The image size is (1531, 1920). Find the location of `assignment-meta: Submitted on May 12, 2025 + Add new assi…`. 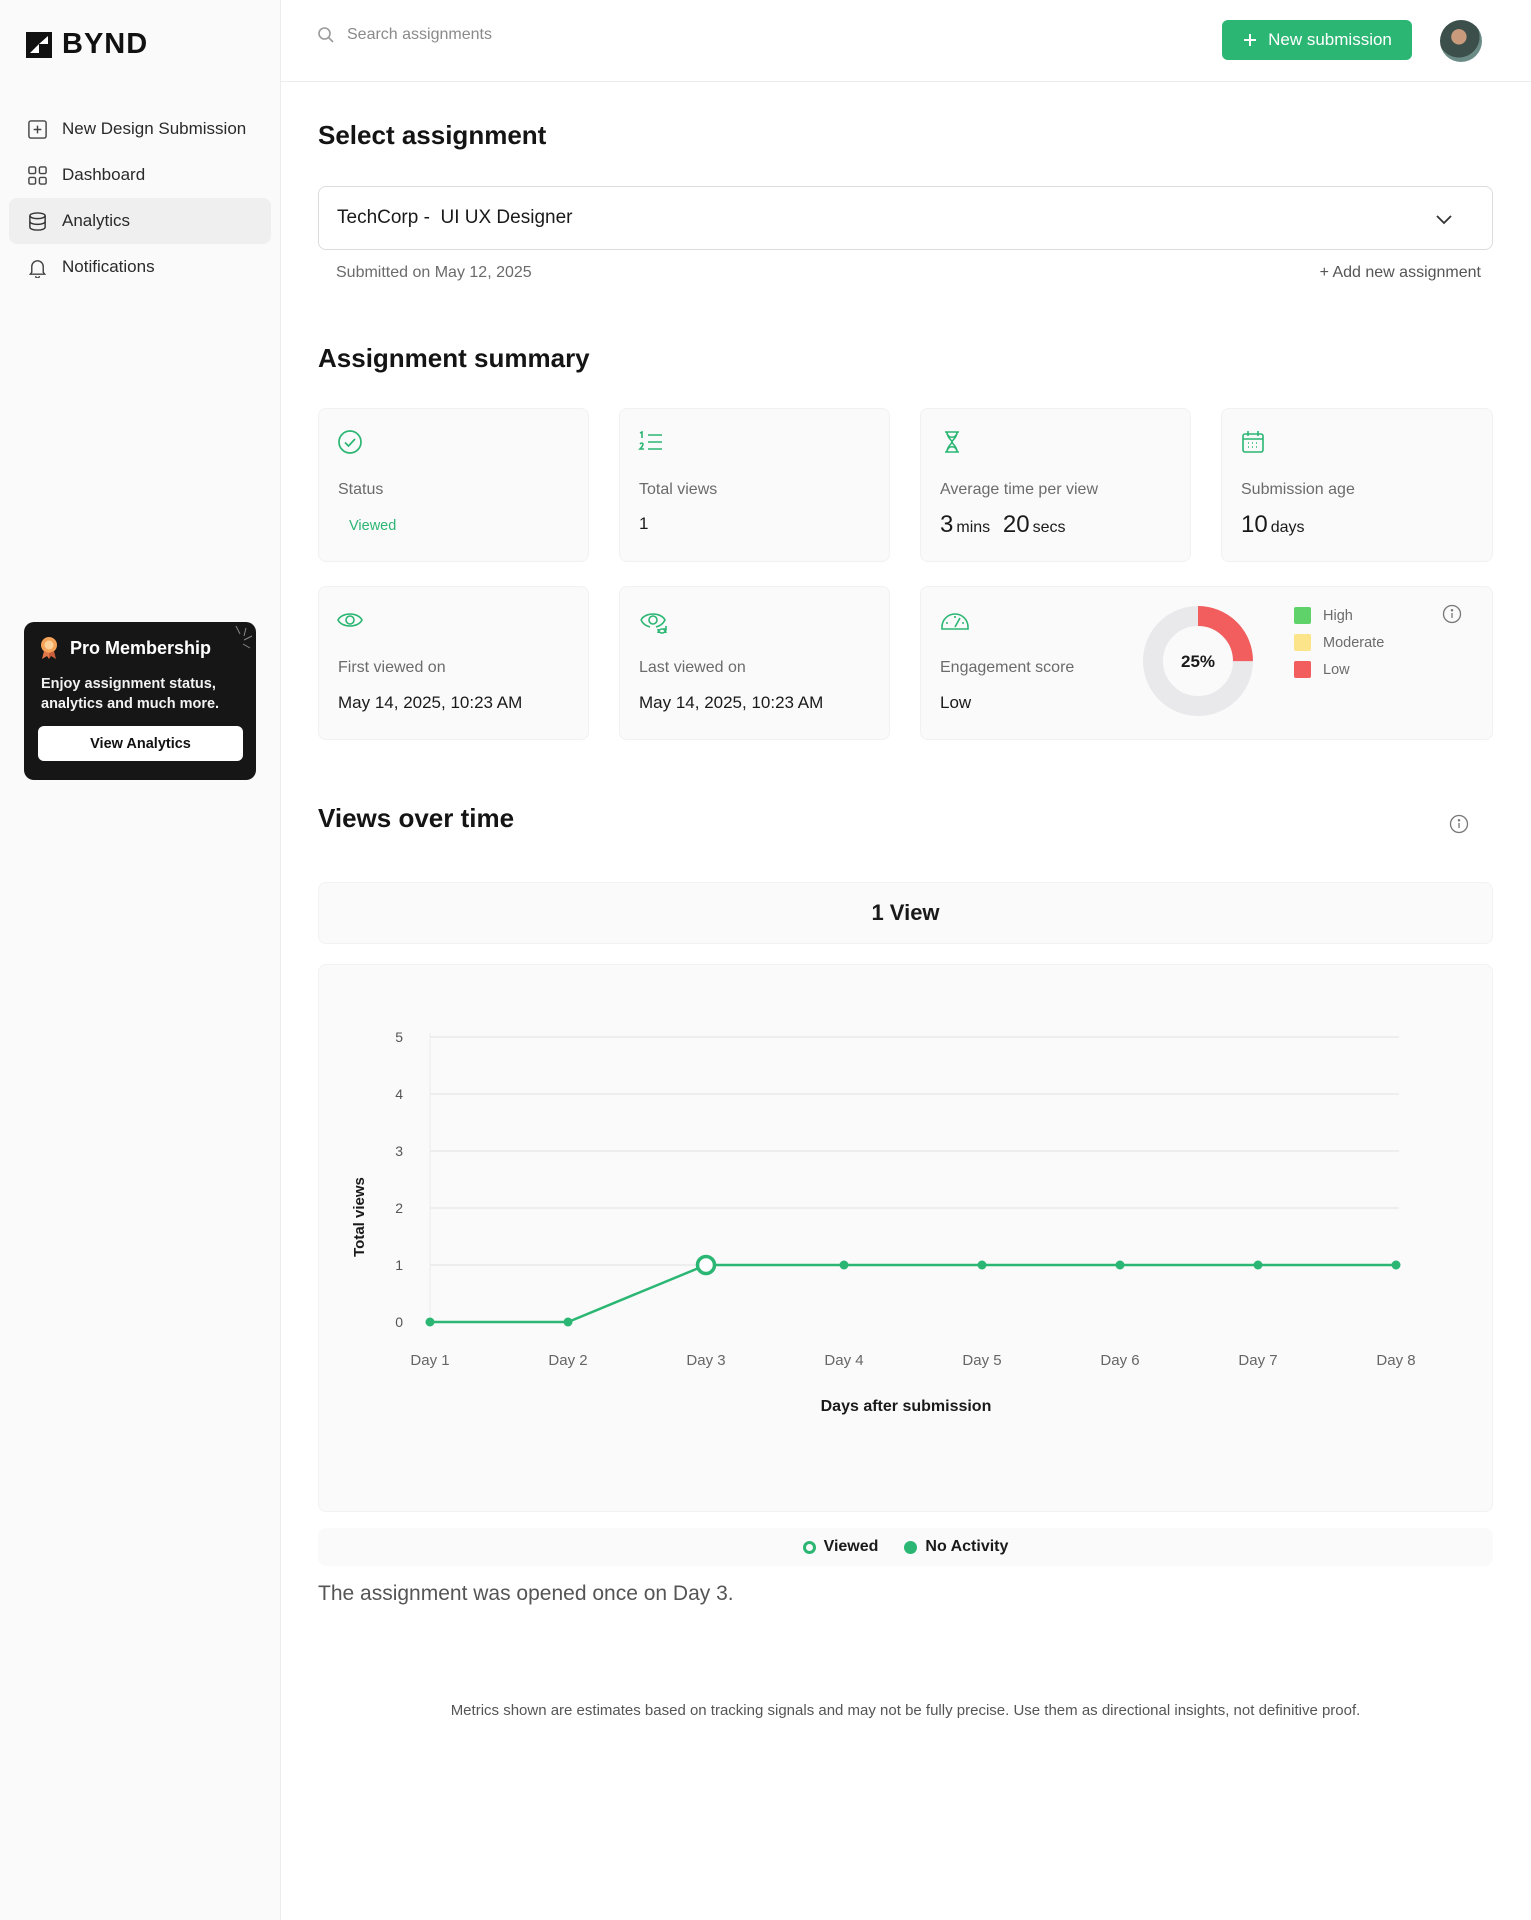

assignment-meta: Submitted on May 12, 2025 + Add new assi… is located at coordinates (908, 273).